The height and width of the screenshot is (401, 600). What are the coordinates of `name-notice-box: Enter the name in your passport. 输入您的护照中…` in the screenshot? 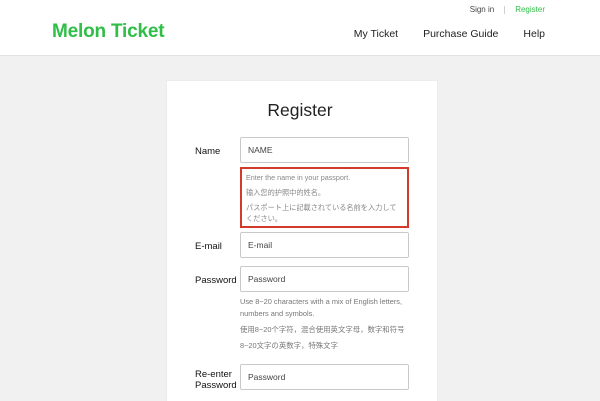 It's located at (324, 197).